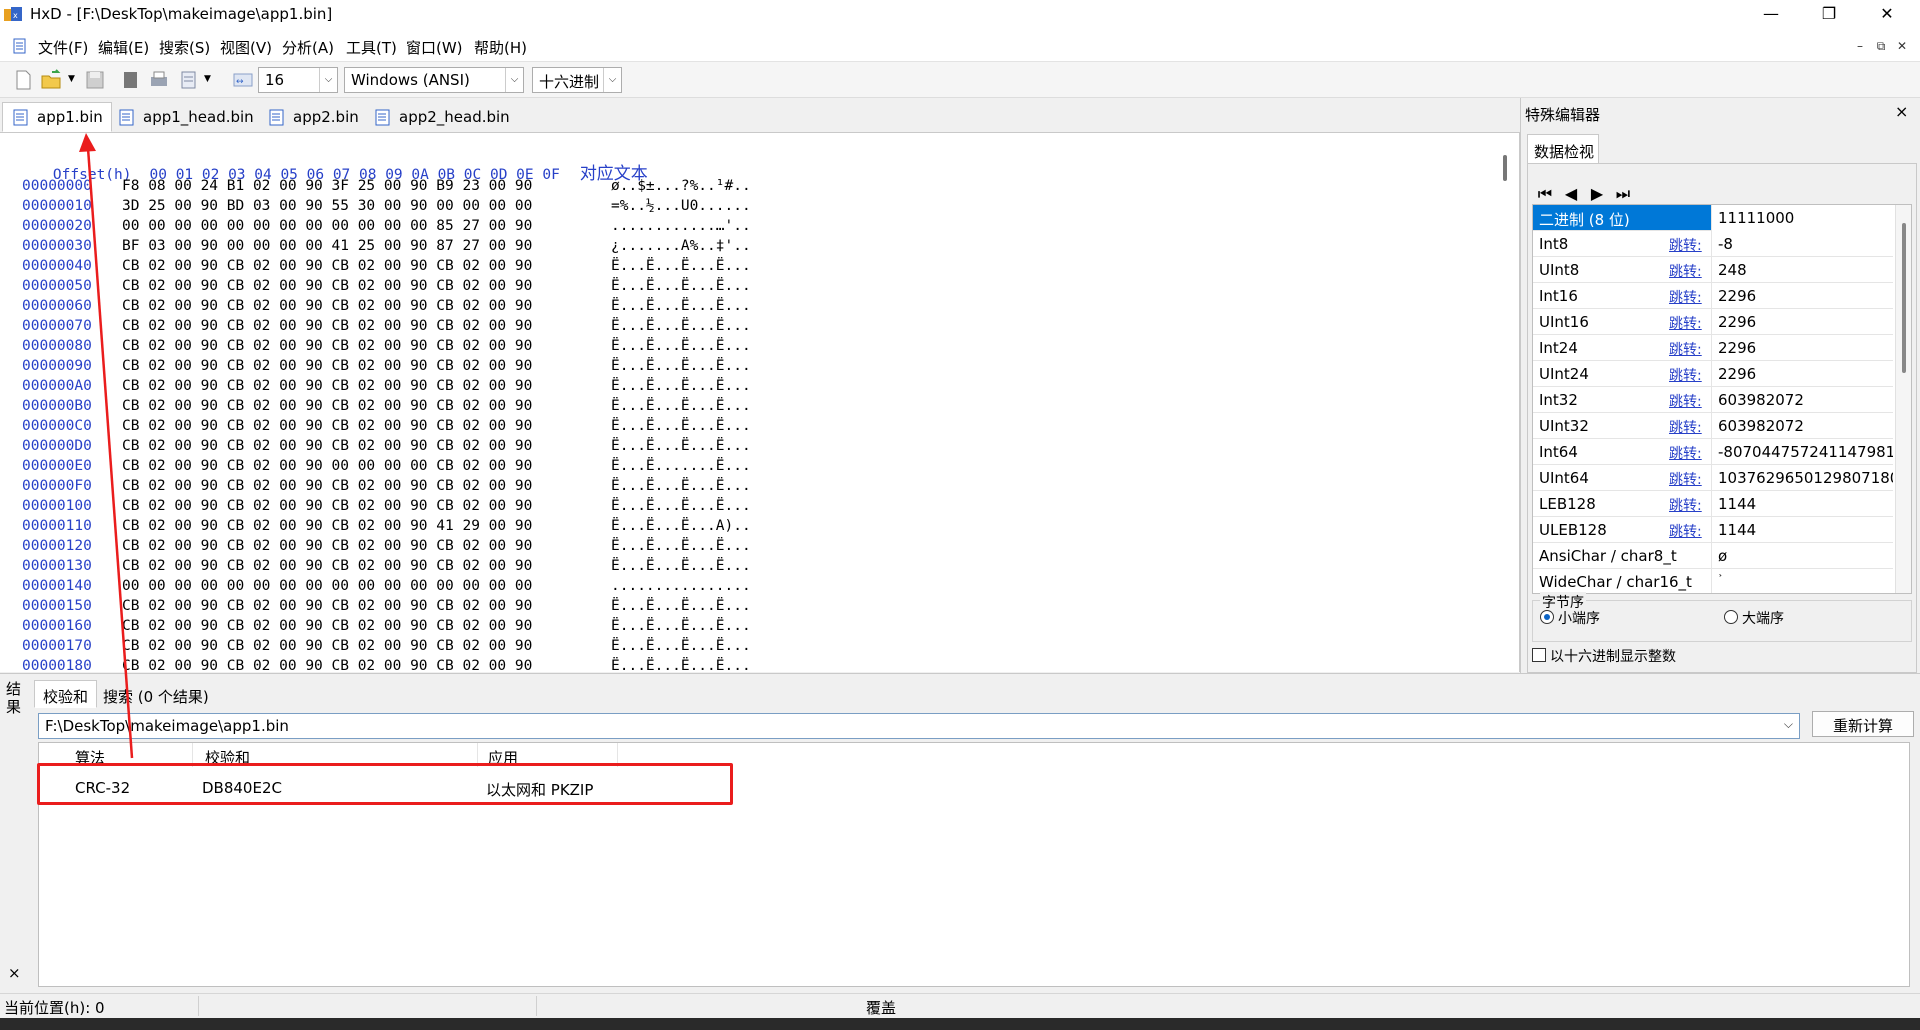 Image resolution: width=1920 pixels, height=1030 pixels. Describe the element at coordinates (1579, 618) in the screenshot. I see `little-endian-label: 小端序` at that location.